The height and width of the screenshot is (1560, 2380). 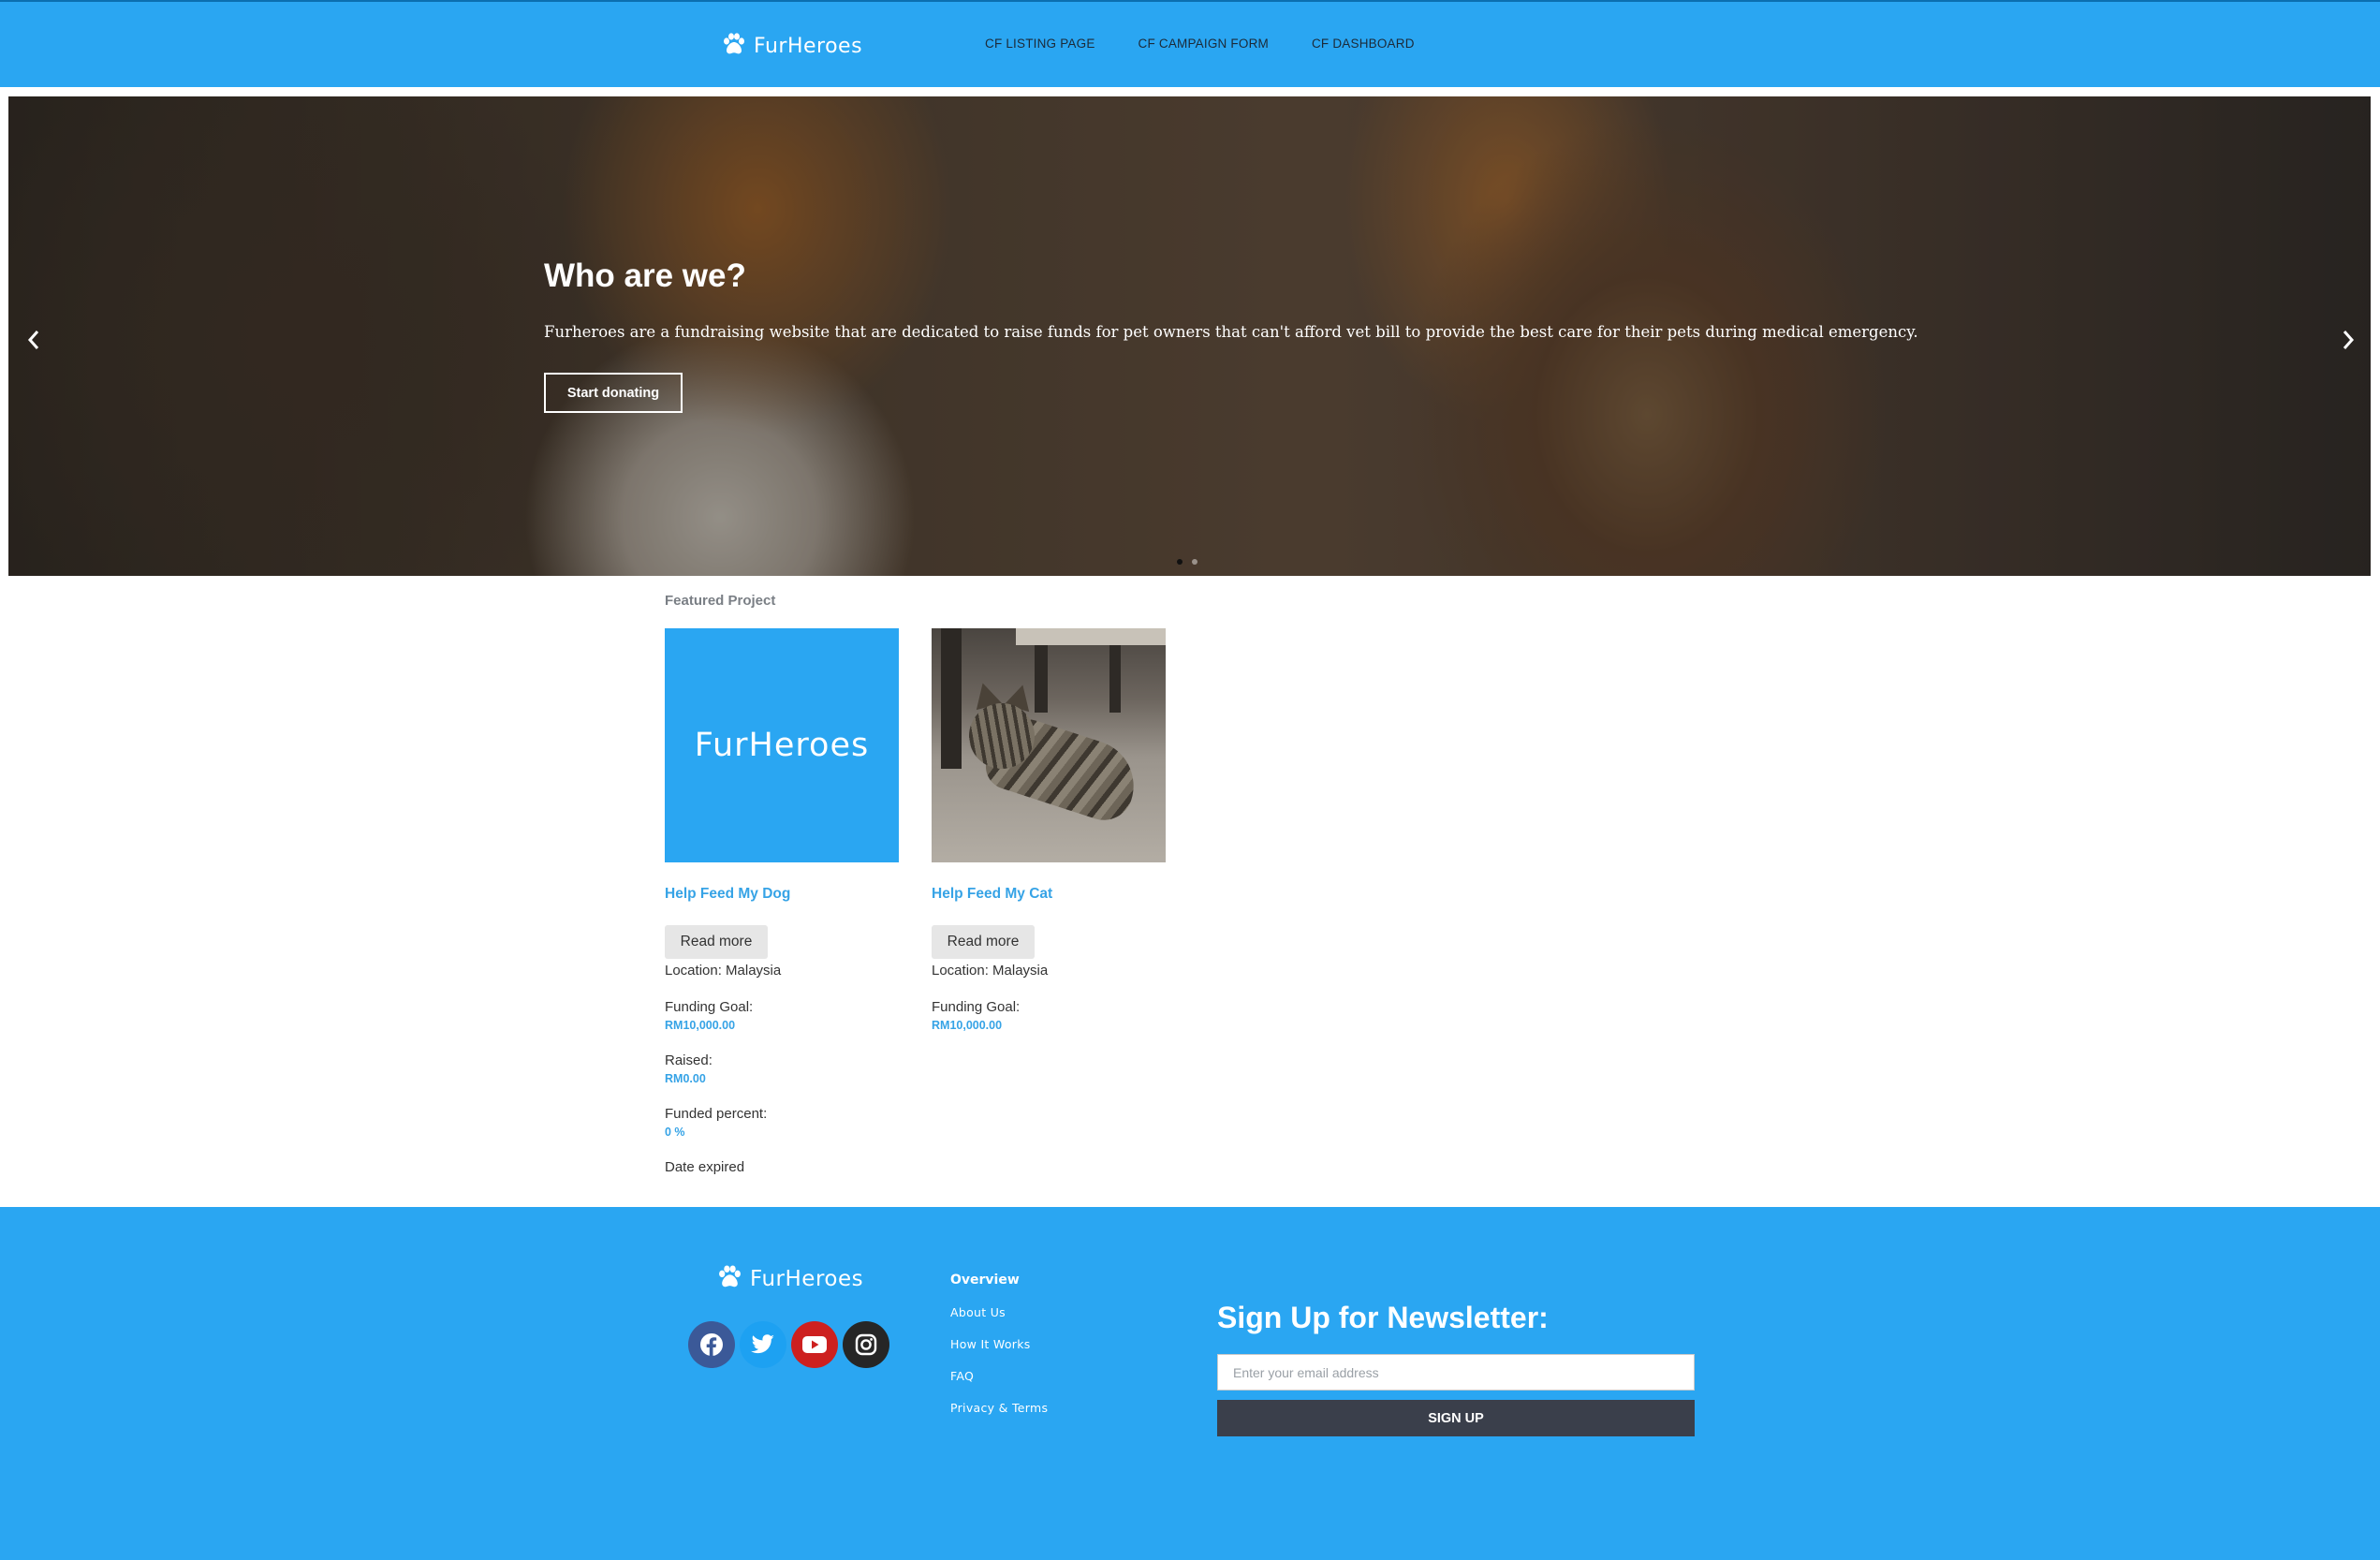 I want to click on footer-logo: FurHeroes, so click(x=790, y=1279).